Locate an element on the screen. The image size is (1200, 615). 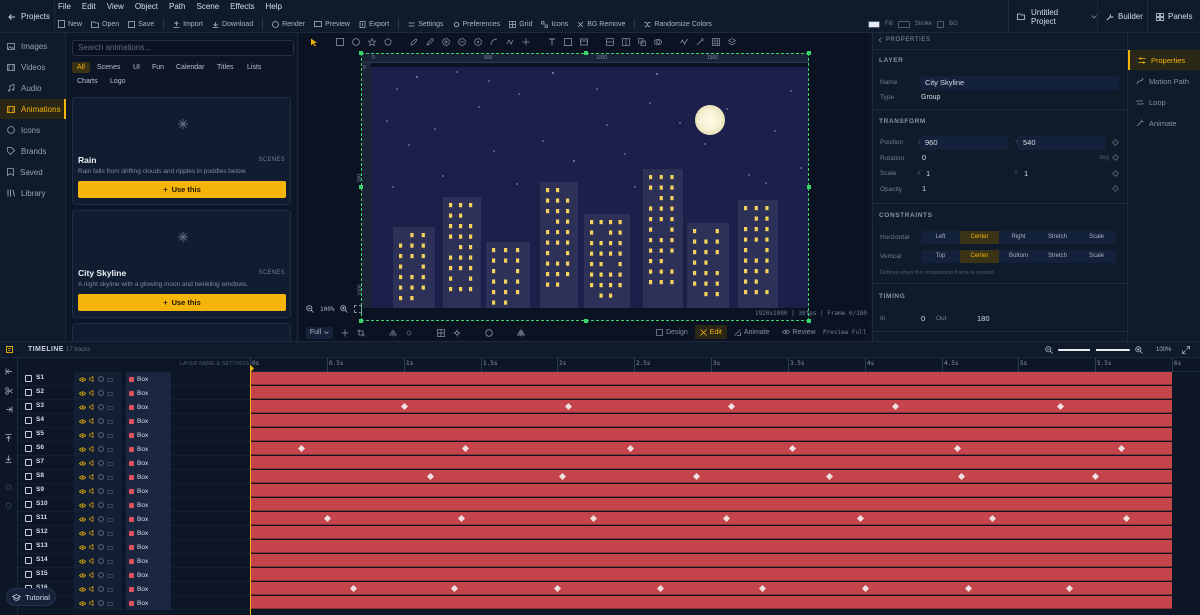
save-button: Save is located at coordinates (141, 24).